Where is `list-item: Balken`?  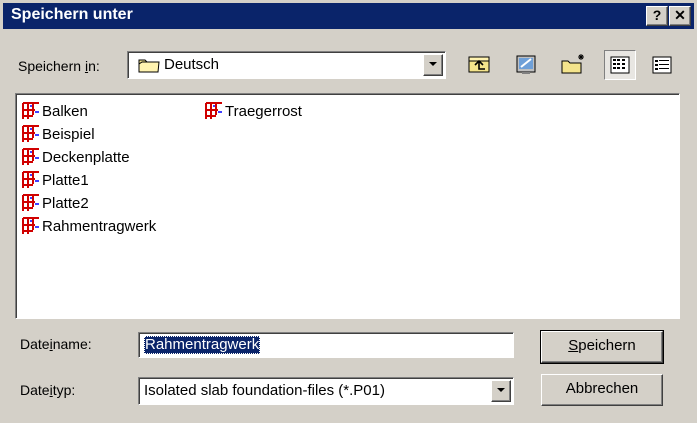 list-item: Balken is located at coordinates (54, 111).